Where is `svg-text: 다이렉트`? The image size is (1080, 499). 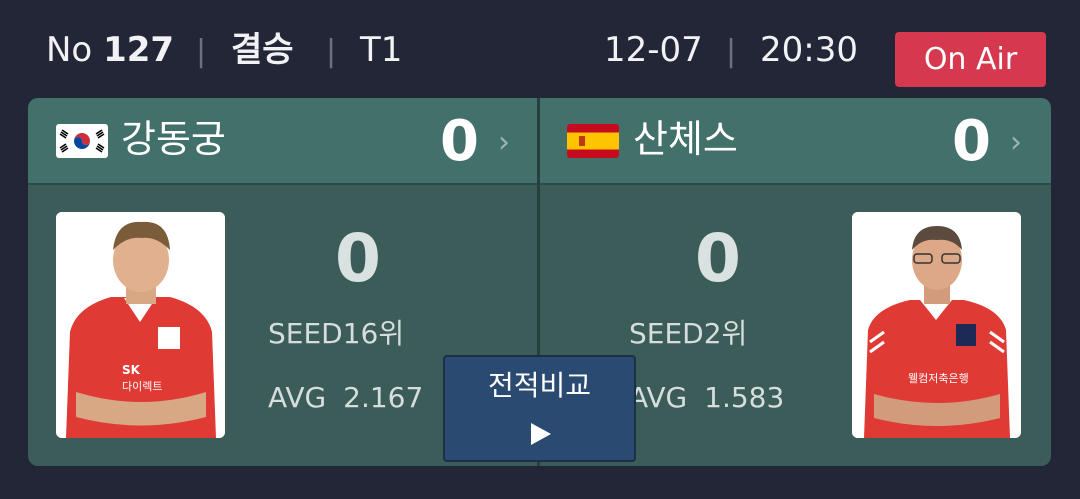
svg-text: 다이렉트 is located at coordinates (142, 386).